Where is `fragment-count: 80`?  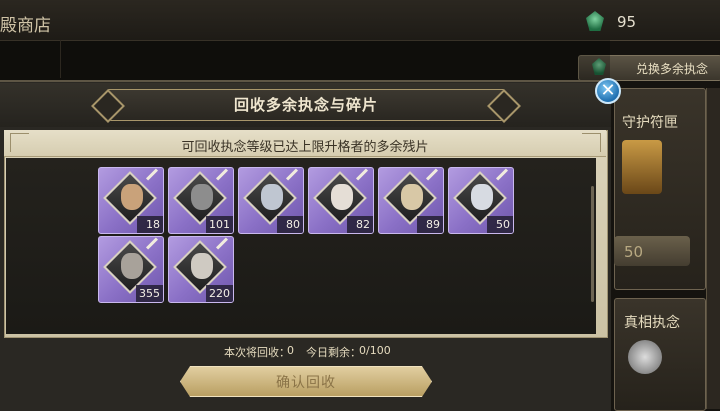 fragment-count: 80 is located at coordinates (290, 224).